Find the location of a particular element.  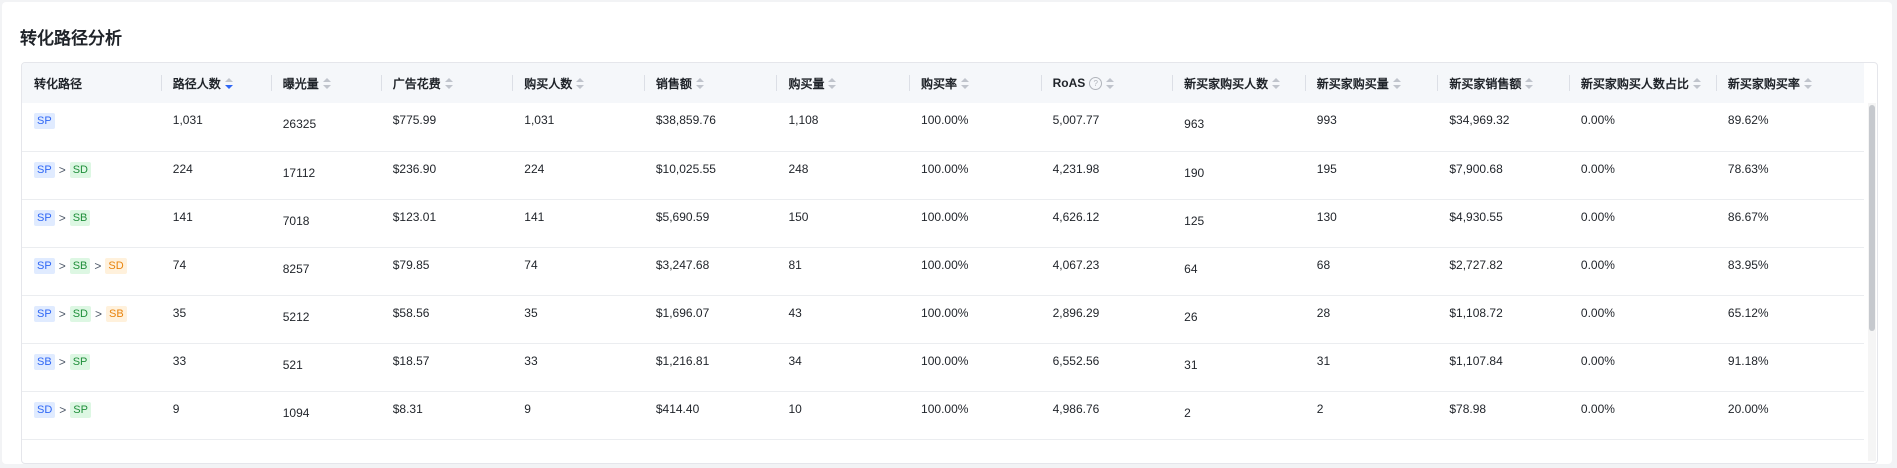

table-cell: 125 is located at coordinates (1194, 220).